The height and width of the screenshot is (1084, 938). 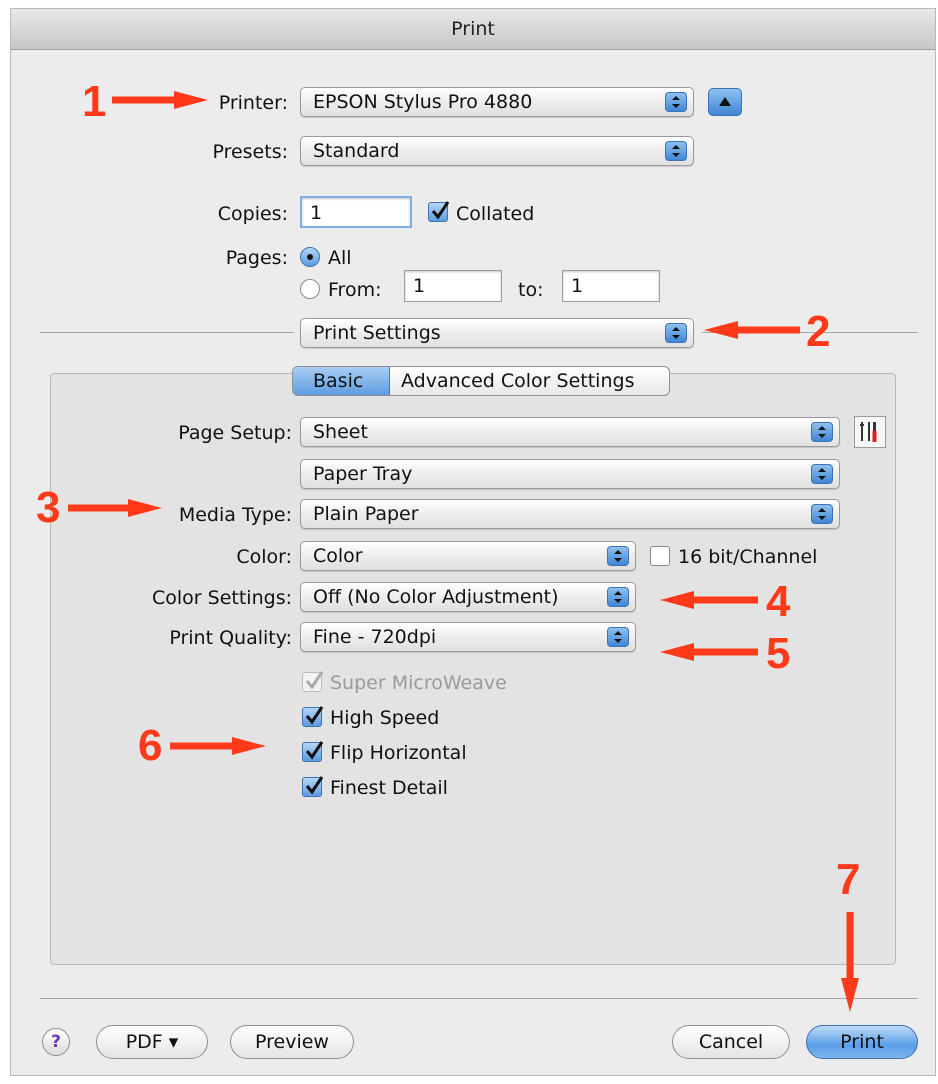 What do you see at coordinates (222, 598) in the screenshot?
I see `color-settings-label: Color Settings:` at bounding box center [222, 598].